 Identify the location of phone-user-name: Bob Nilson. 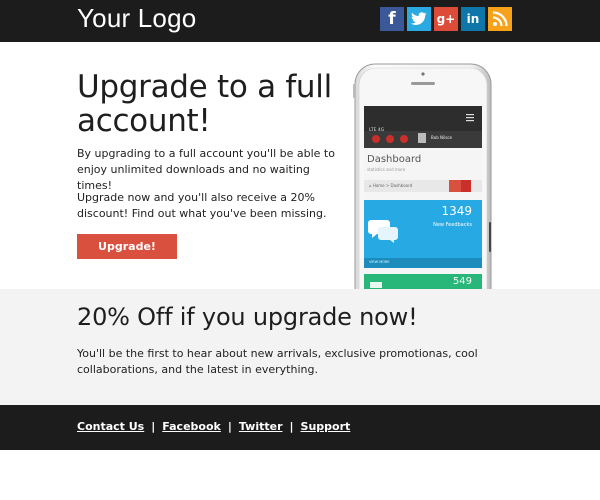
(442, 137).